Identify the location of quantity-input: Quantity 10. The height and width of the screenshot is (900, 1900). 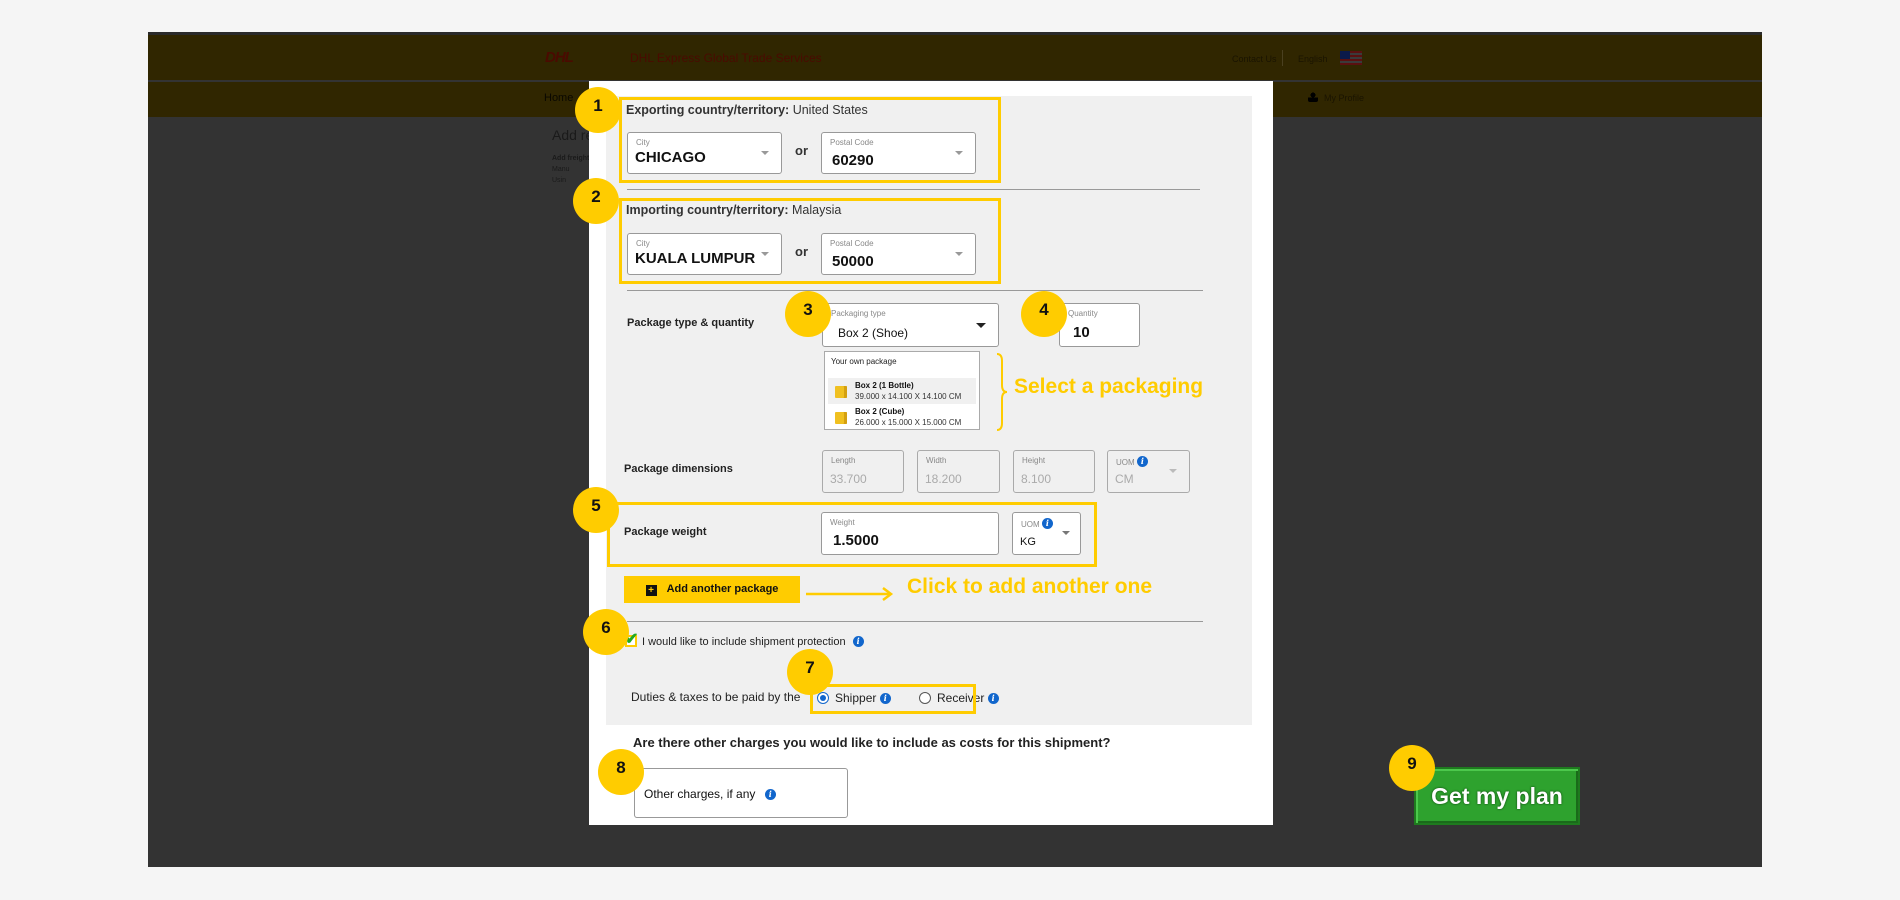
(1099, 325).